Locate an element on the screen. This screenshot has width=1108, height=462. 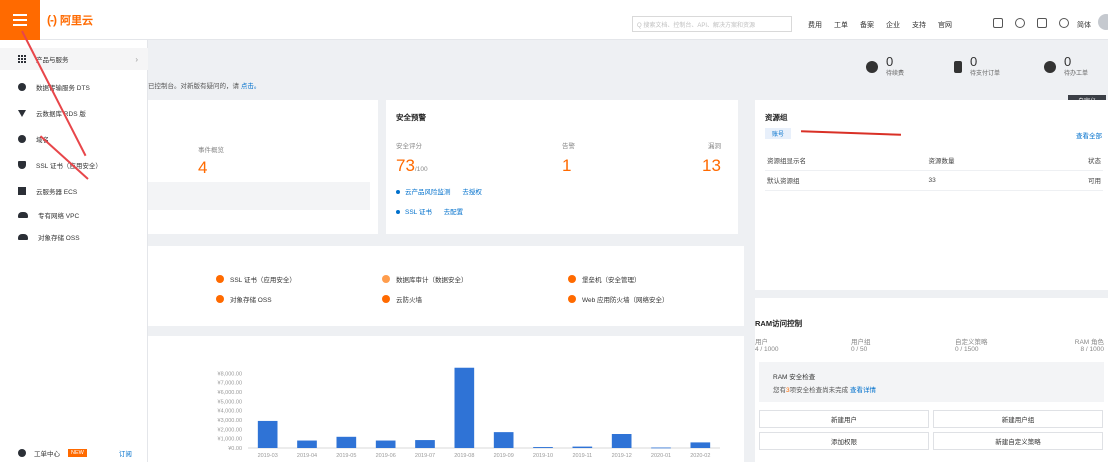
cloud-icon is located at coordinates (23, 215).